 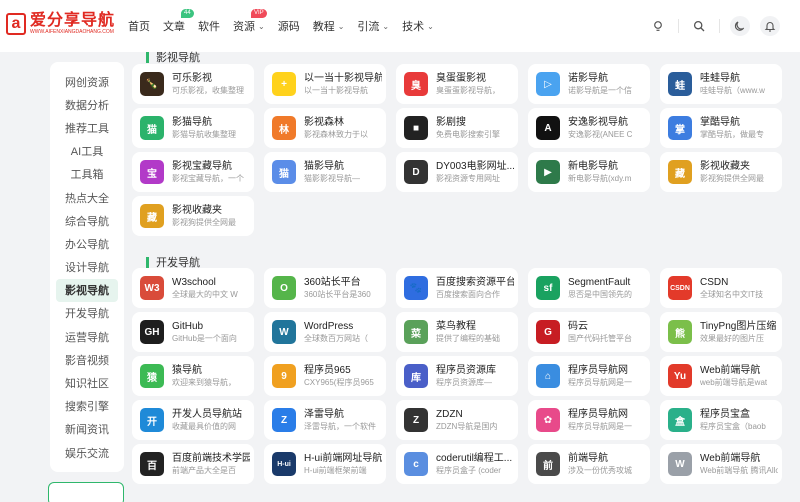 What do you see at coordinates (325, 332) in the screenshot?
I see `site-card: W WordPress 全球数百万网站（` at bounding box center [325, 332].